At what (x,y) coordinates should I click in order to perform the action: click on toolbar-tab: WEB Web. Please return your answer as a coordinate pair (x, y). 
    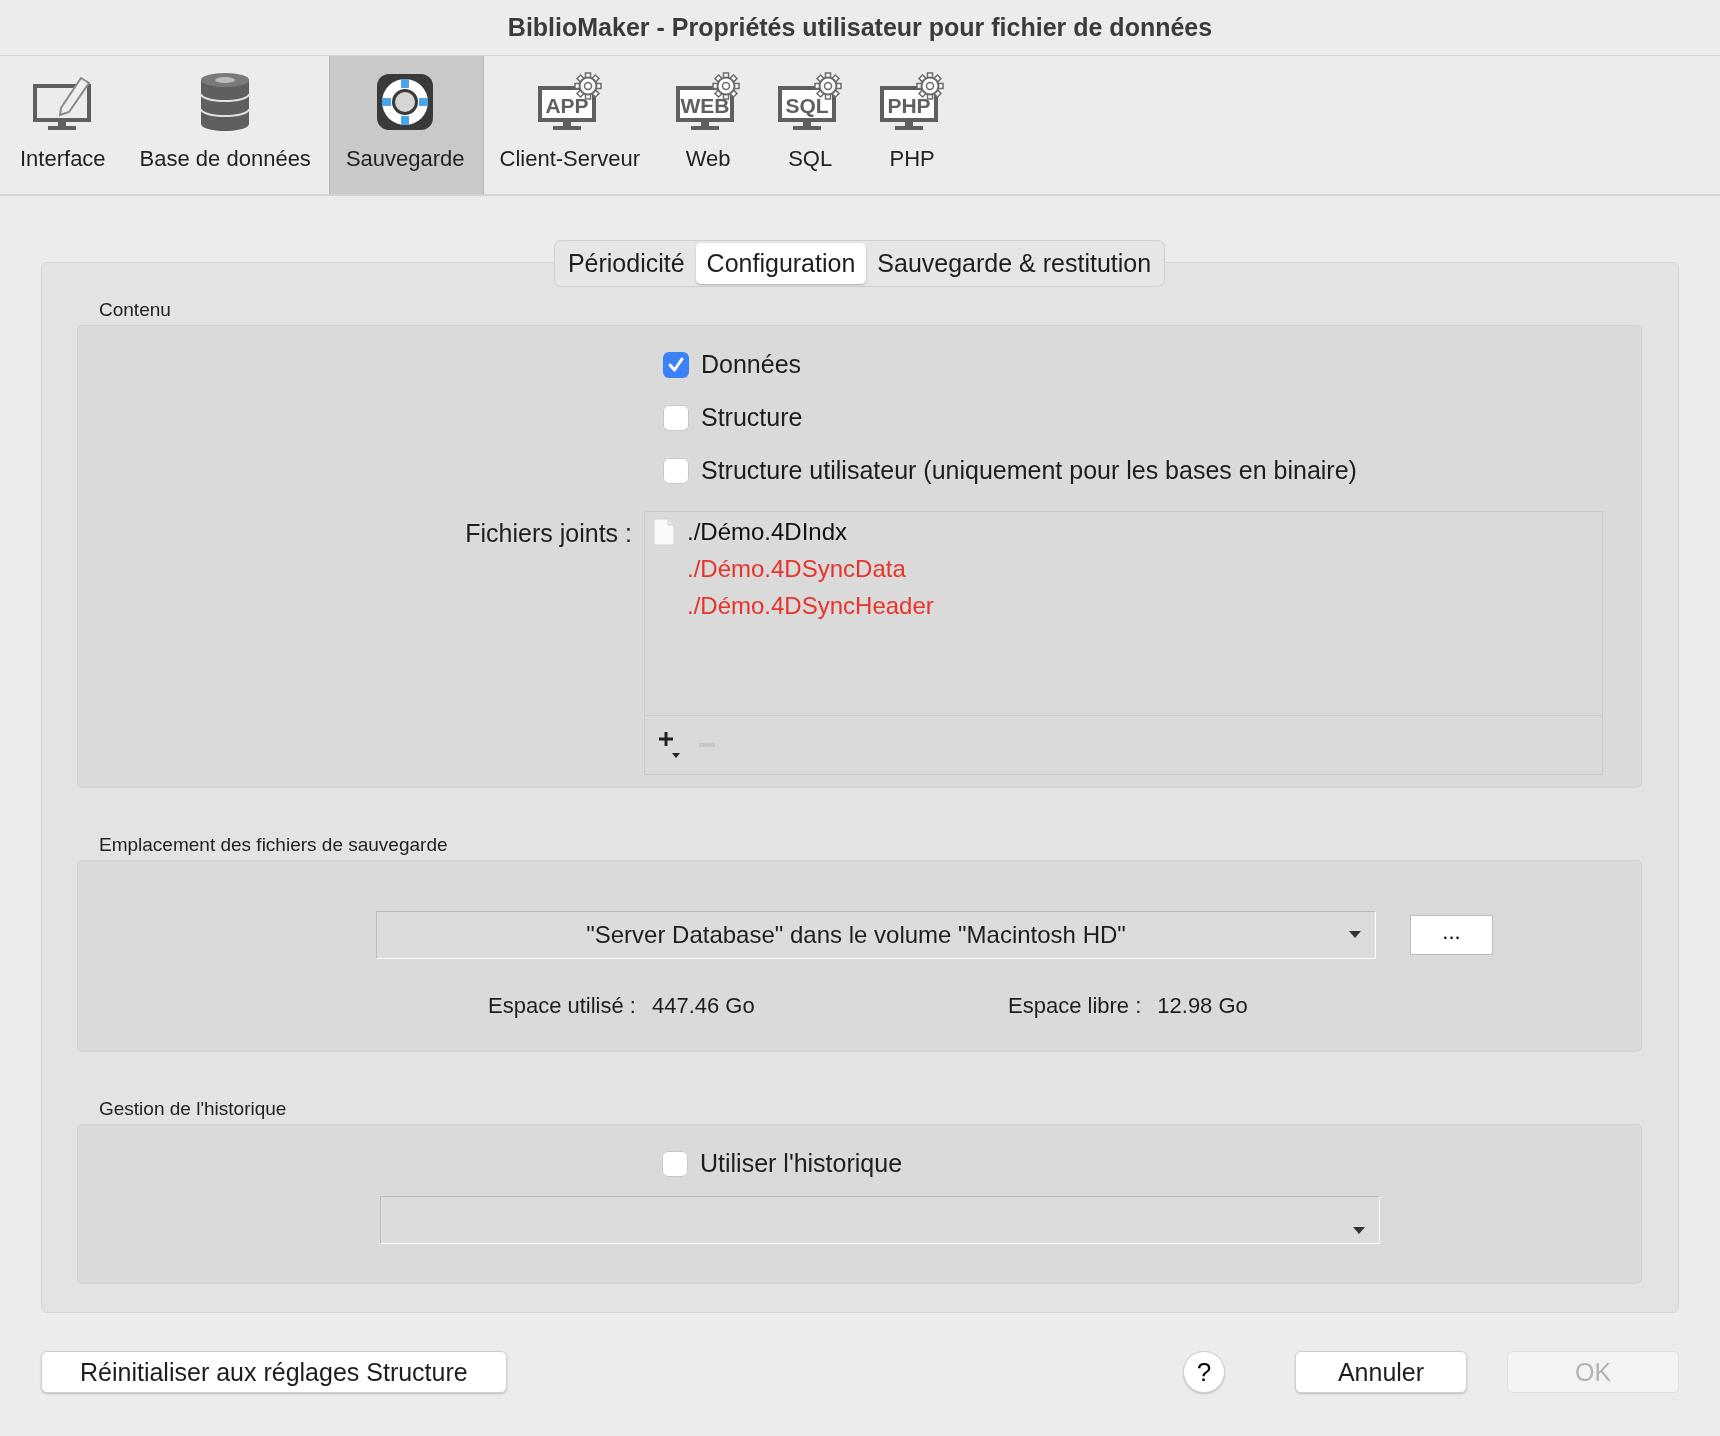
    Looking at the image, I should click on (709, 125).